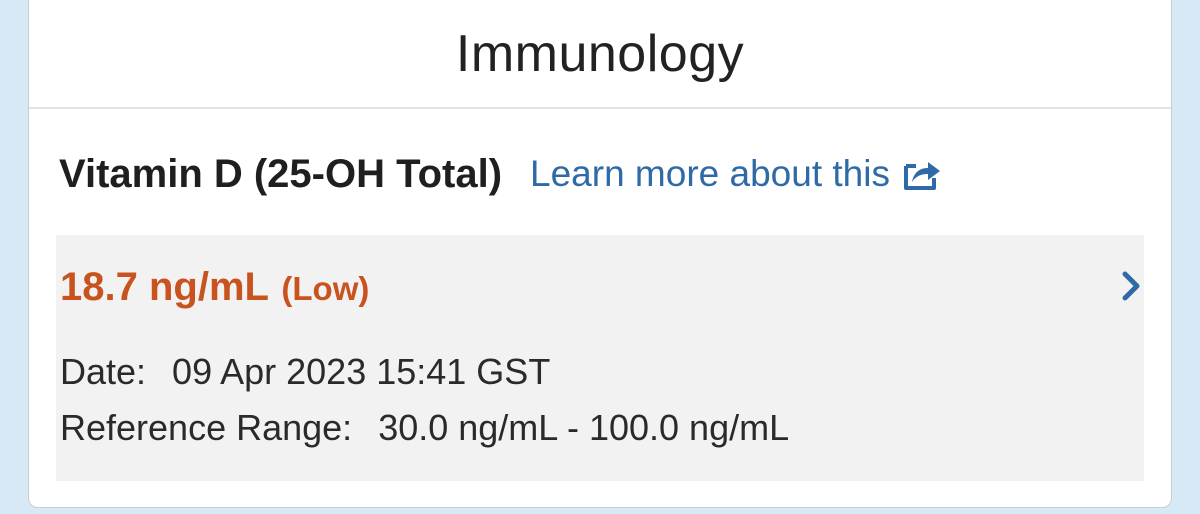 This screenshot has height=514, width=1200. Describe the element at coordinates (164, 287) in the screenshot. I see `result-value: 18.7 ng/mL` at that location.